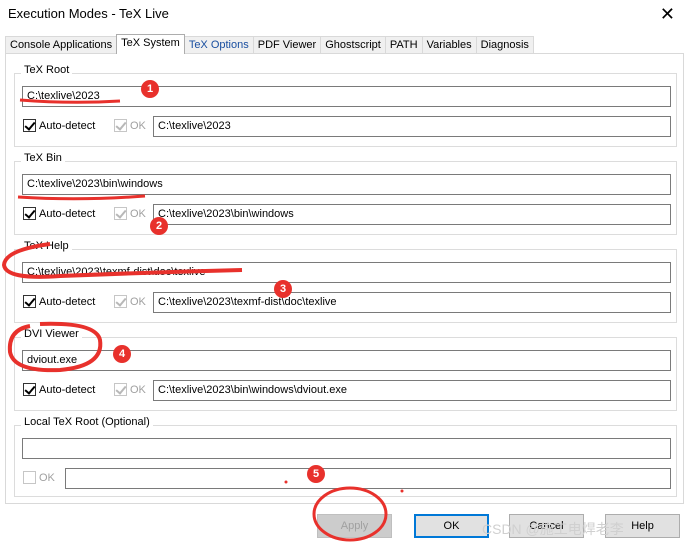 The width and height of the screenshot is (689, 547). I want to click on tex-help-detected-field: C:\texlive\2023\texmf-dist\doc\texlive, so click(412, 302).